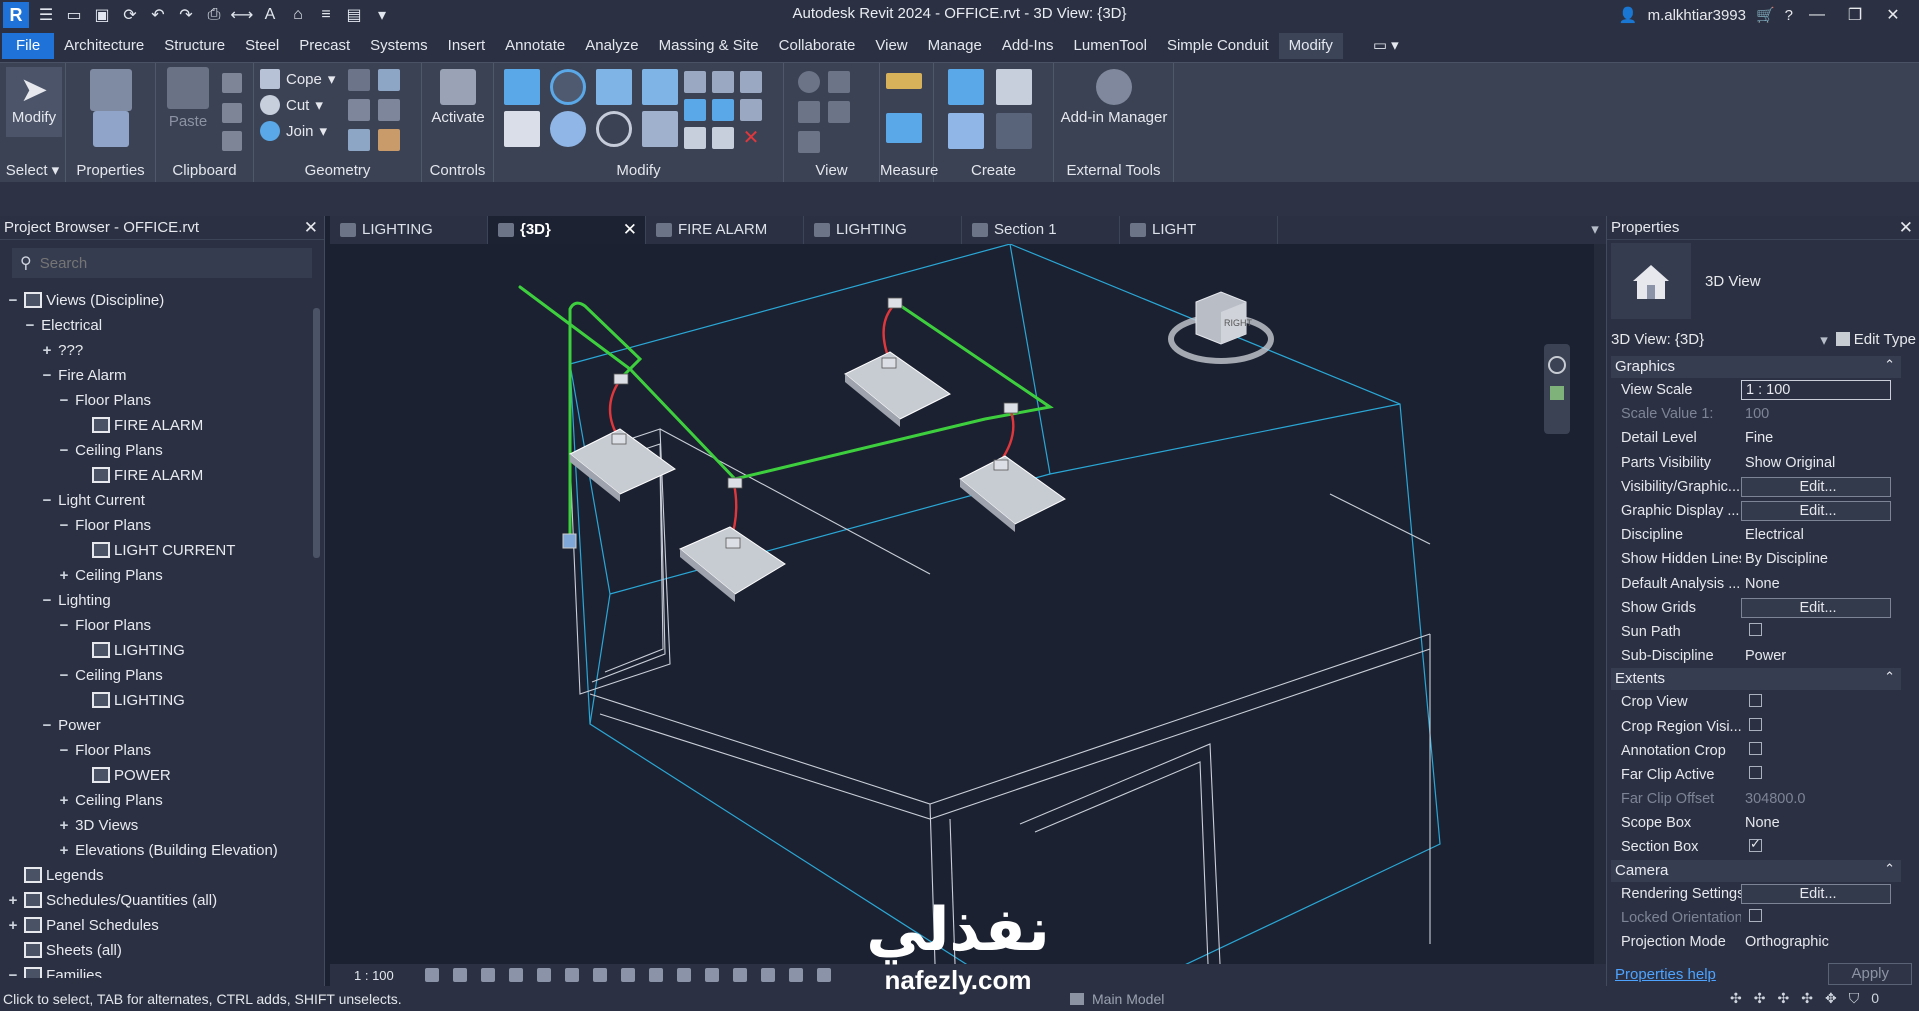 The width and height of the screenshot is (1919, 1011). I want to click on tab-annotate: Annotate, so click(535, 46).